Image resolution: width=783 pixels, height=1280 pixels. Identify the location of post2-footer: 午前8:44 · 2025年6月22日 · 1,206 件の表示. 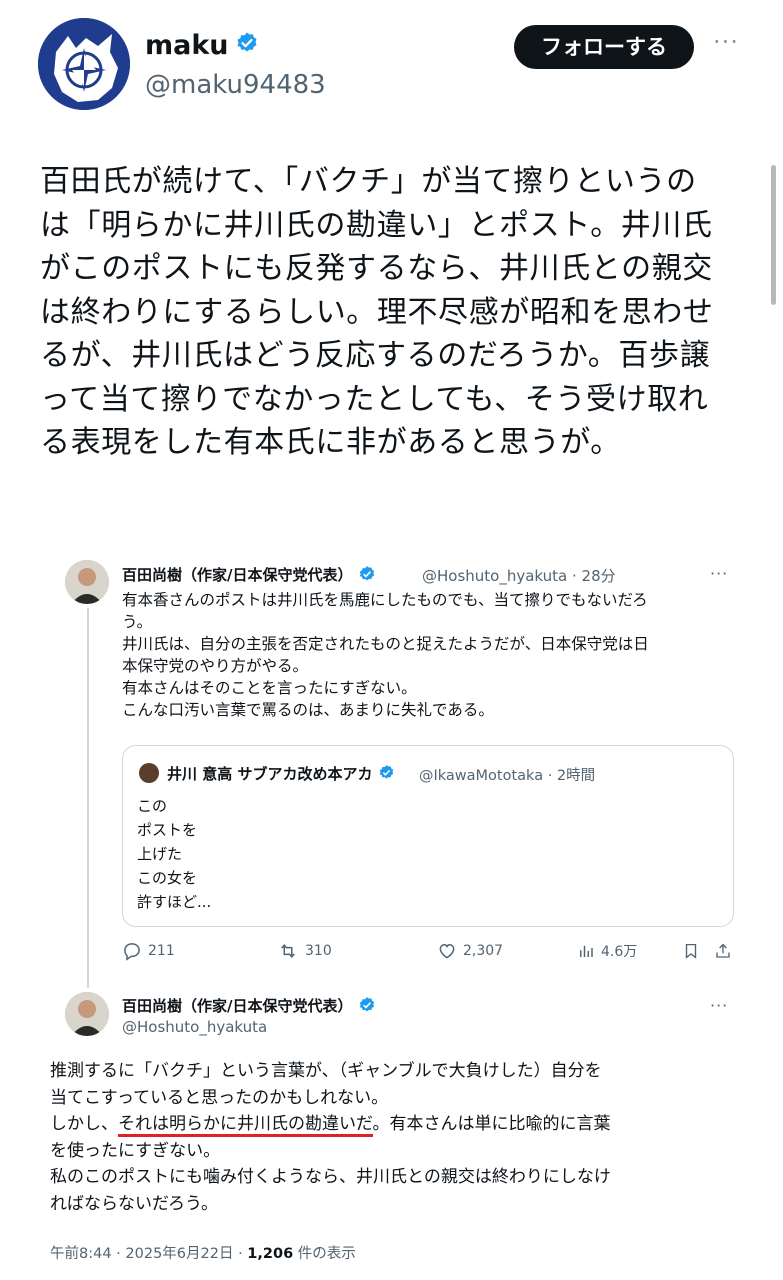
(203, 1254).